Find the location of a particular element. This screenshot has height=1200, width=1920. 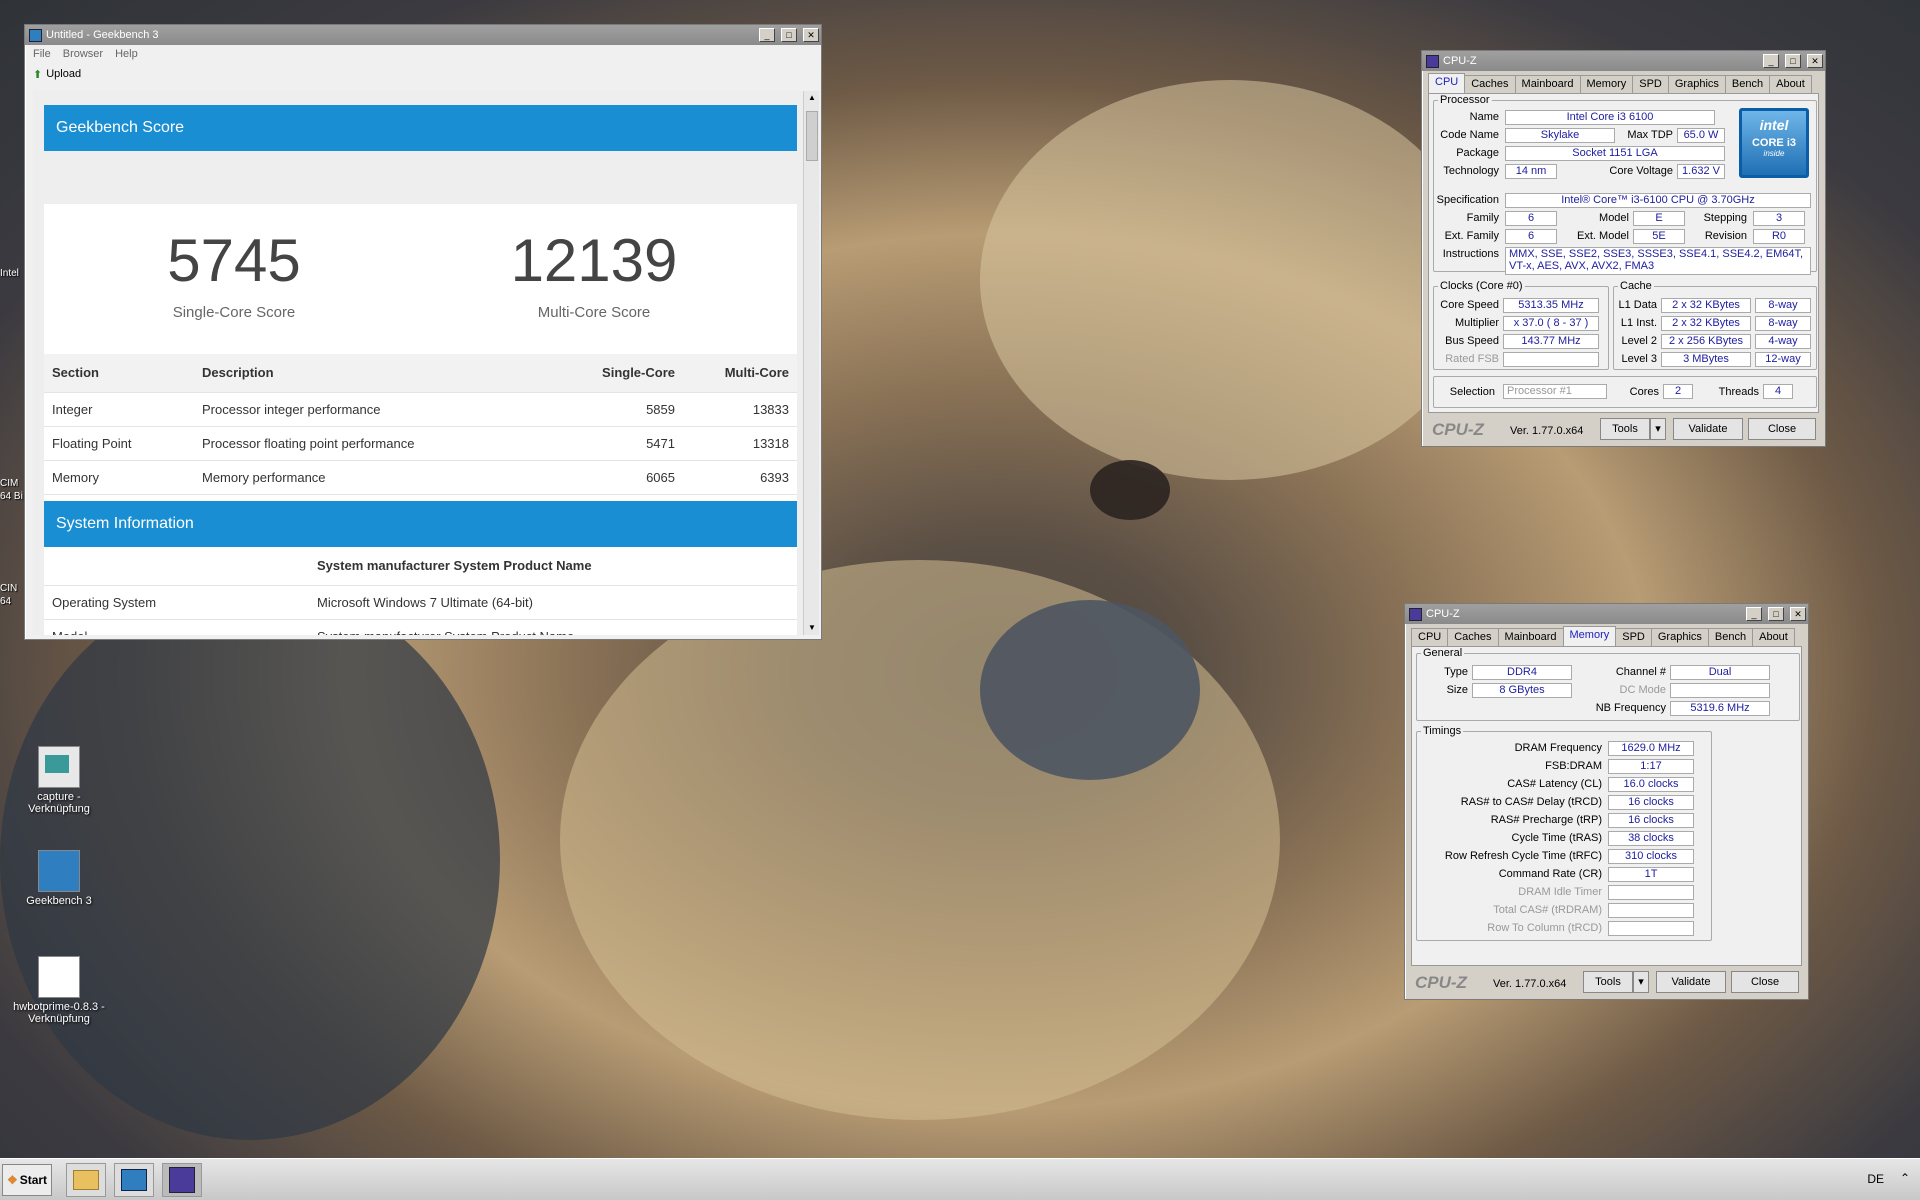

label: Selection is located at coordinates (1472, 392).